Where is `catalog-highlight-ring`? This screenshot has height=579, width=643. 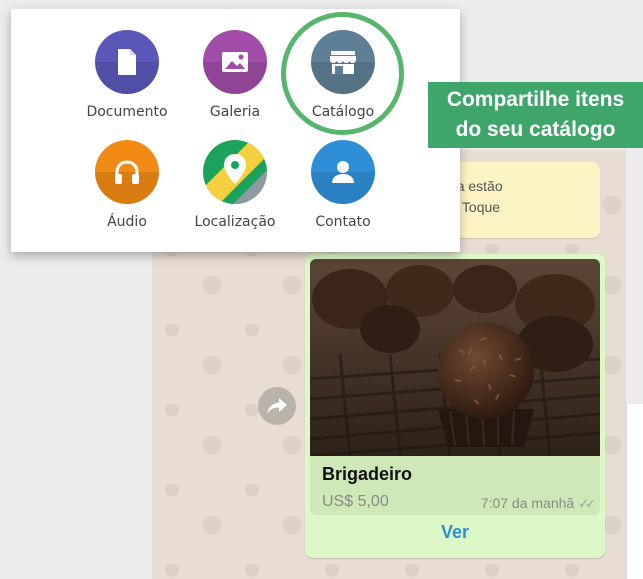
catalog-highlight-ring is located at coordinates (342, 73).